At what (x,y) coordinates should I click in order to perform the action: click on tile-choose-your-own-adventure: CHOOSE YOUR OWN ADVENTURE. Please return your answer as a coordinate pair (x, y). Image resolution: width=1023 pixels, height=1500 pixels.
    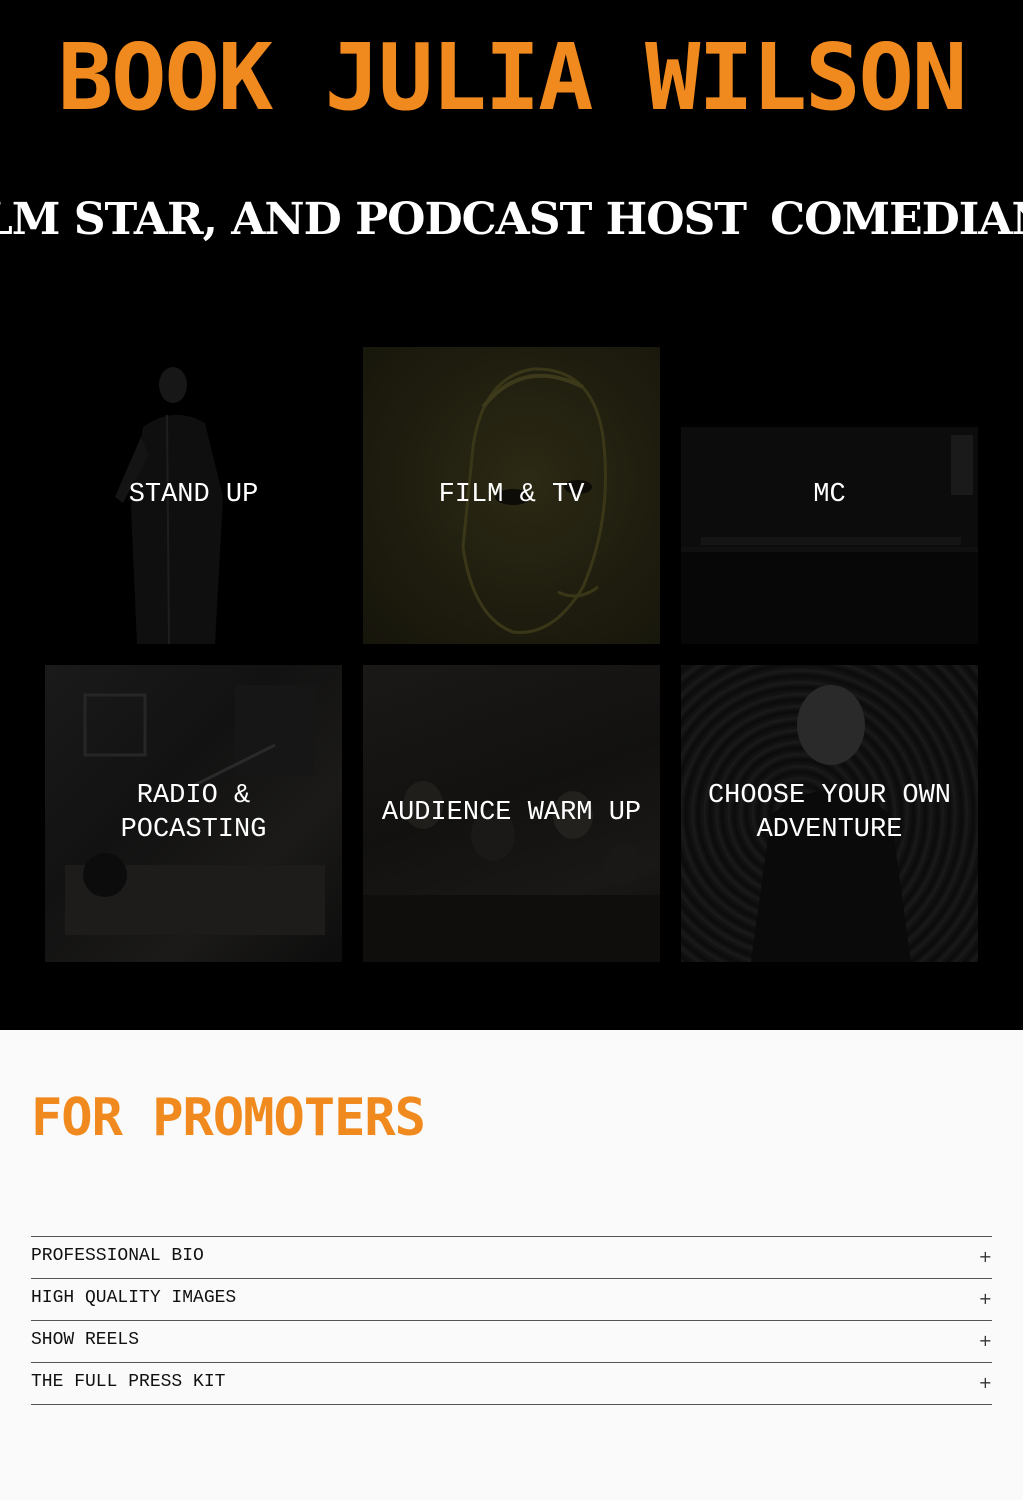
    Looking at the image, I should click on (829, 813).